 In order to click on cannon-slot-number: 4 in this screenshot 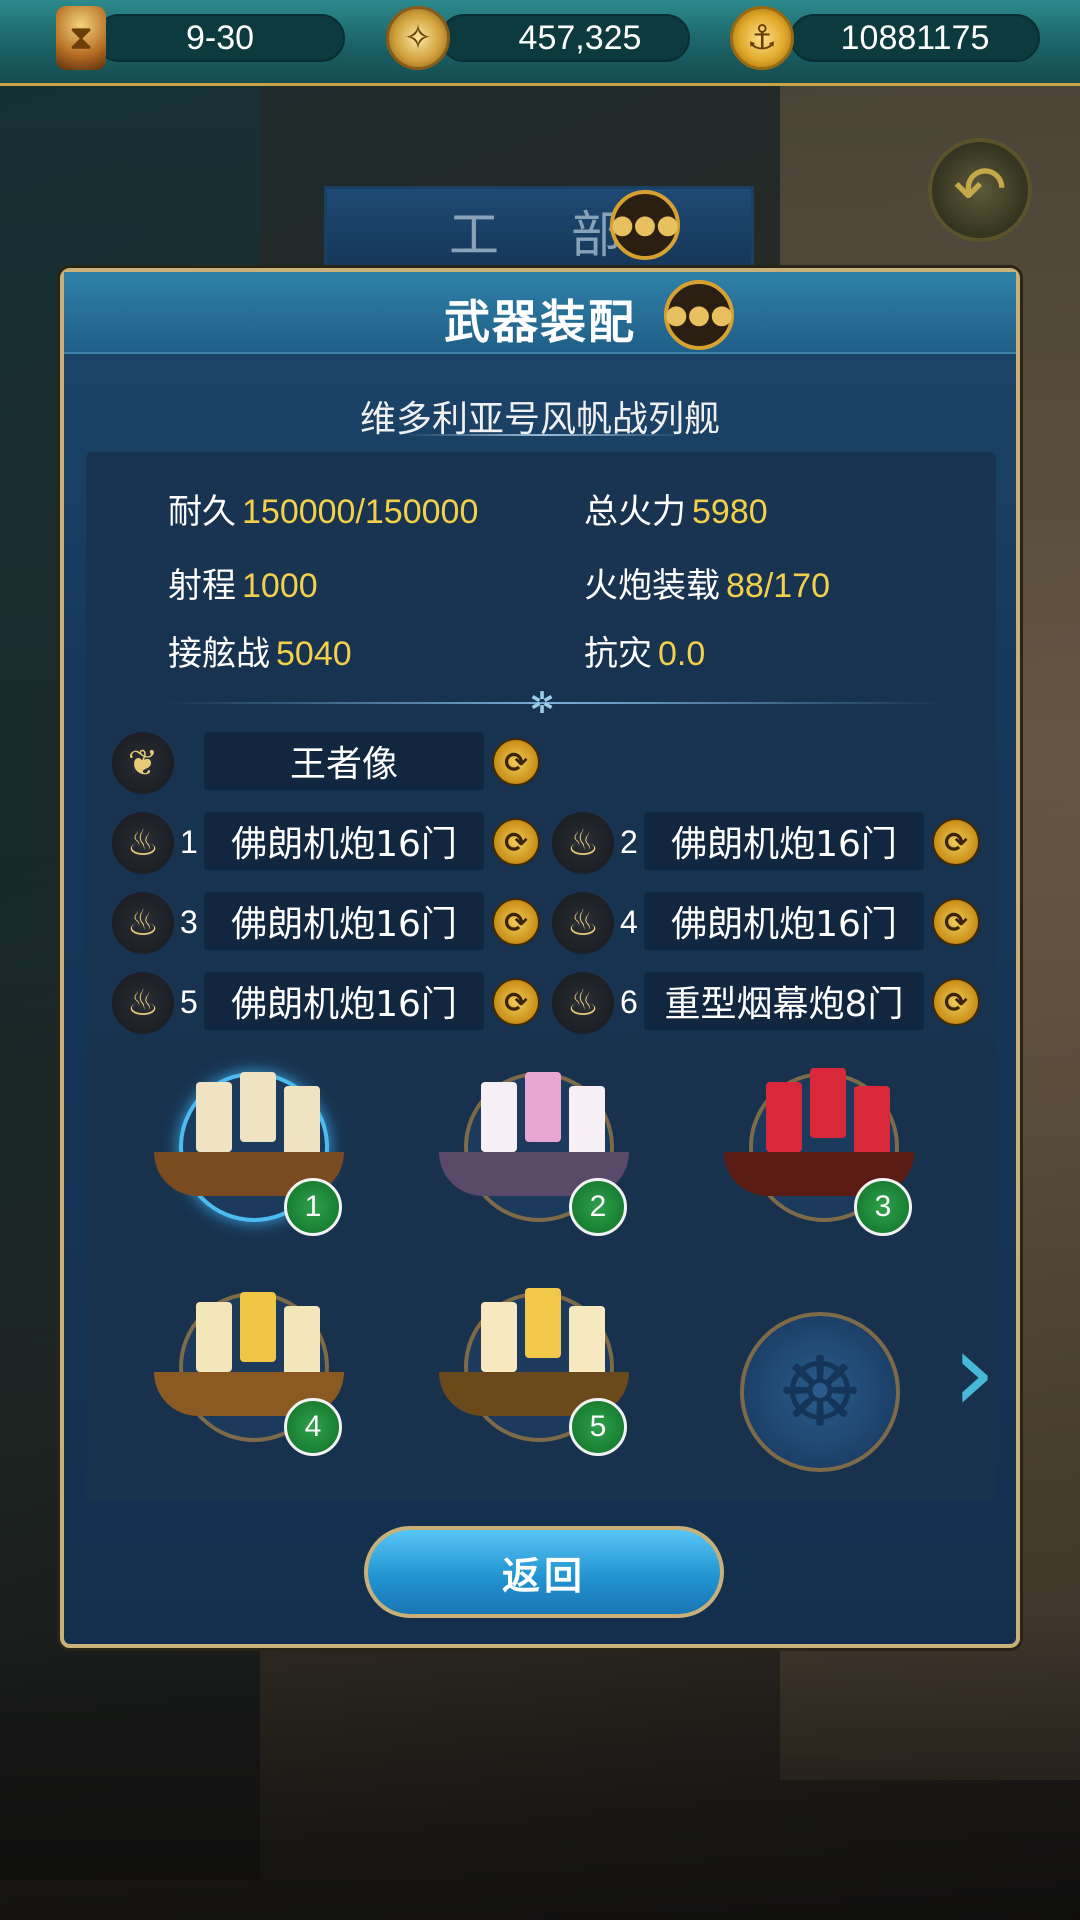, I will do `click(629, 922)`.